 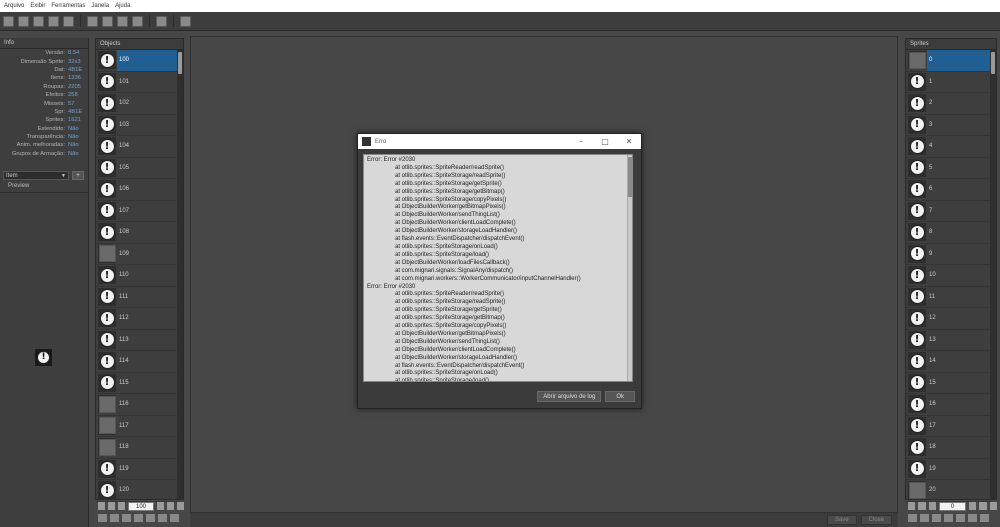 I want to click on objects-page-input: 100, so click(x=141, y=506).